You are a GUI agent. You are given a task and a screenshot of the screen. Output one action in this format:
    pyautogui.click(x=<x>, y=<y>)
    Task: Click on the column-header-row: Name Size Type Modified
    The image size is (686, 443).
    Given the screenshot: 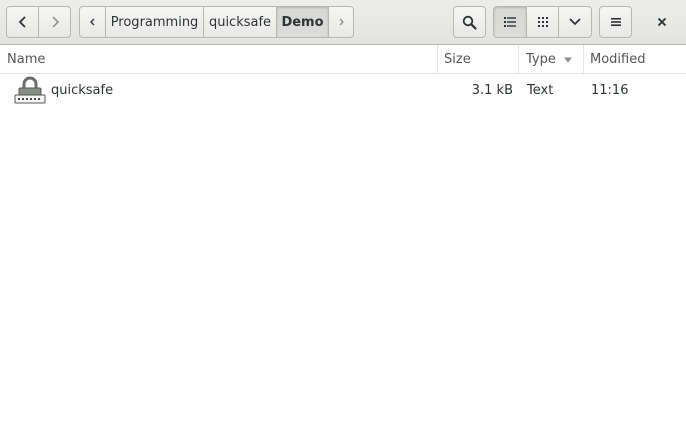 What is the action you would take?
    pyautogui.click(x=343, y=59)
    